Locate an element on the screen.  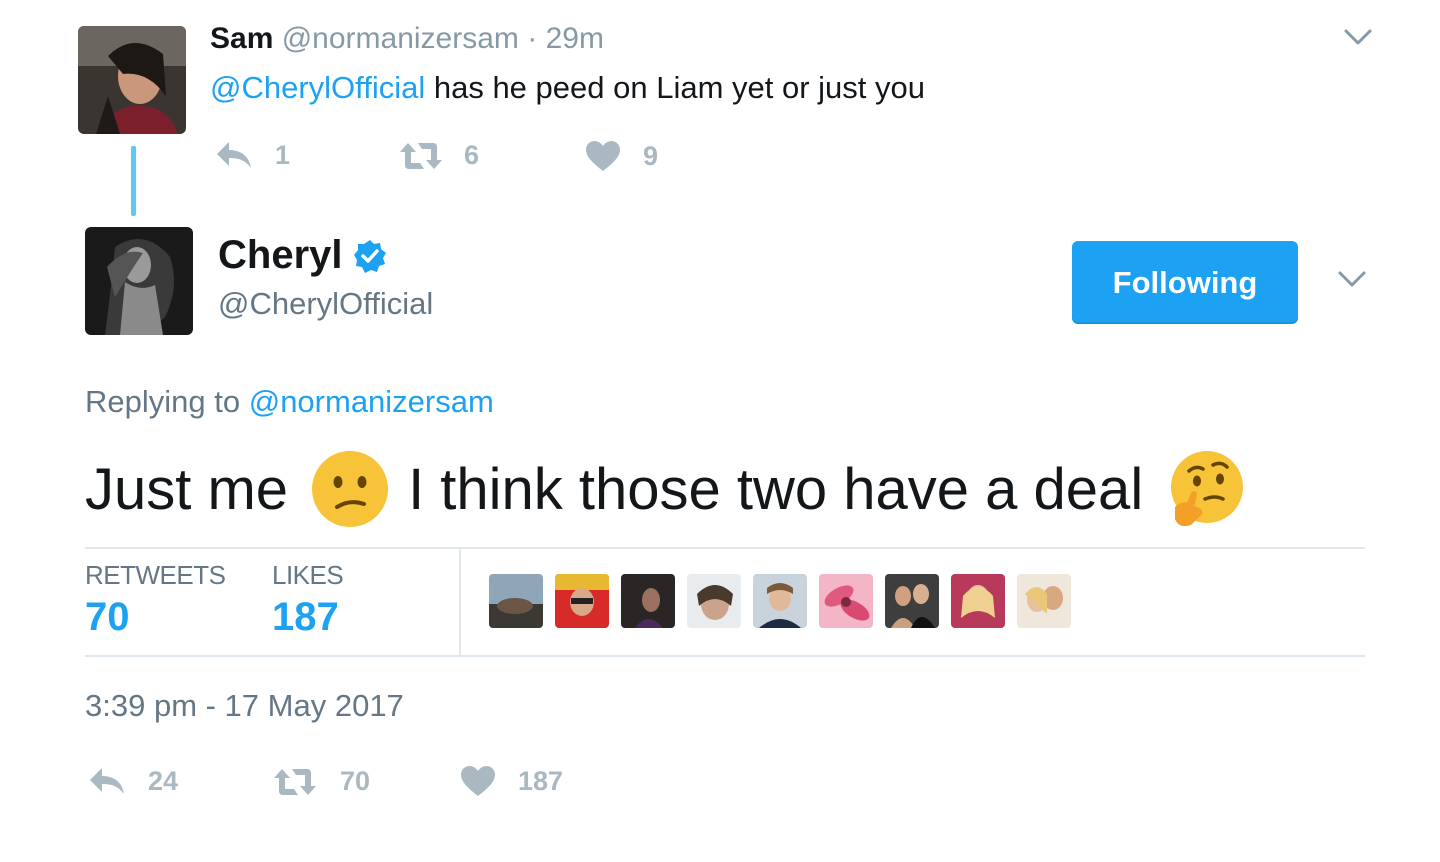
main-tweet-text: Just me I think those two have a deal is located at coordinates (665, 489).